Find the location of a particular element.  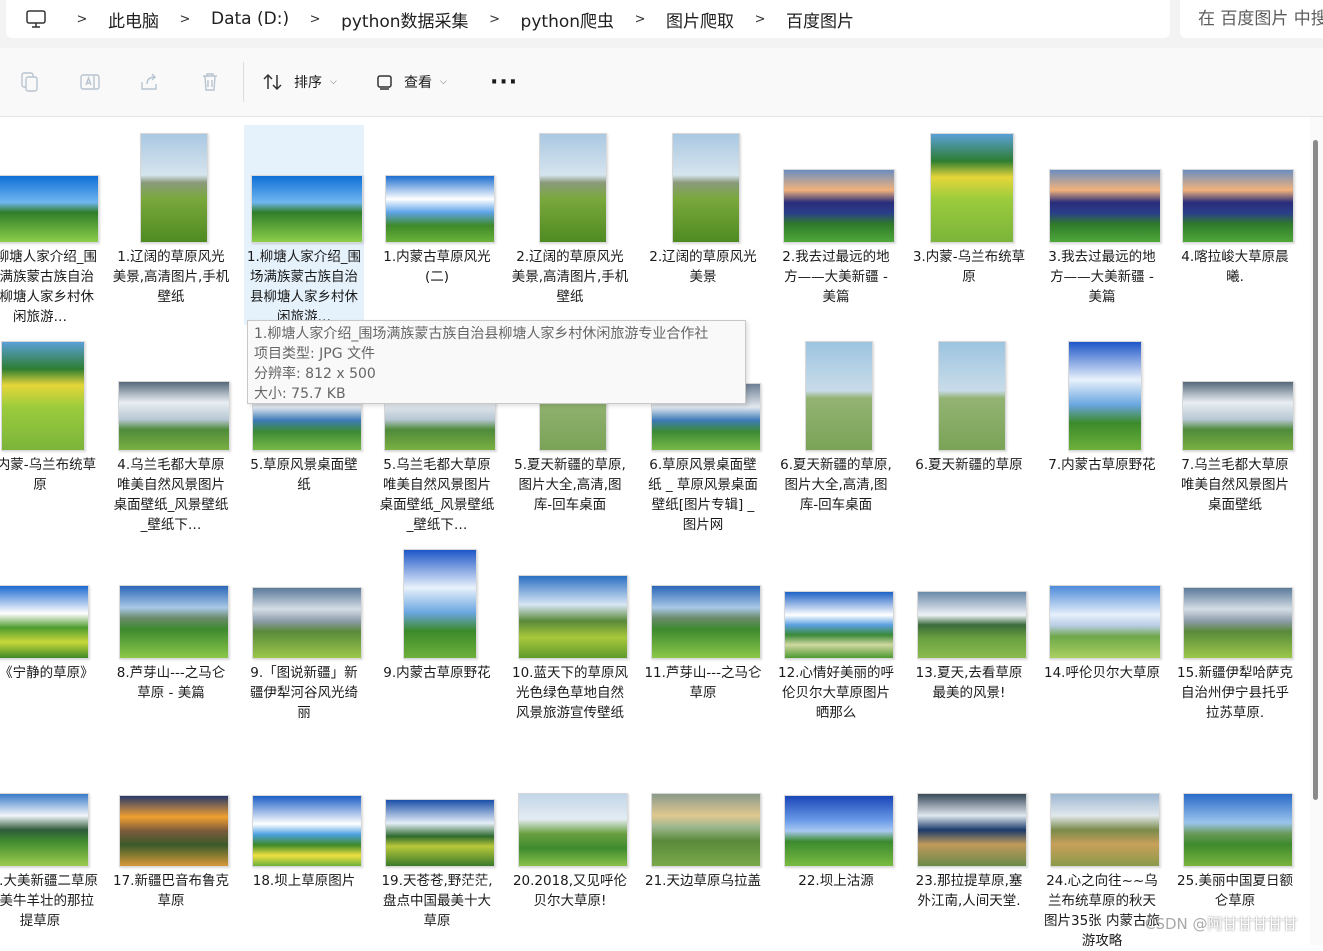

search-box is located at coordinates (1251, 19).